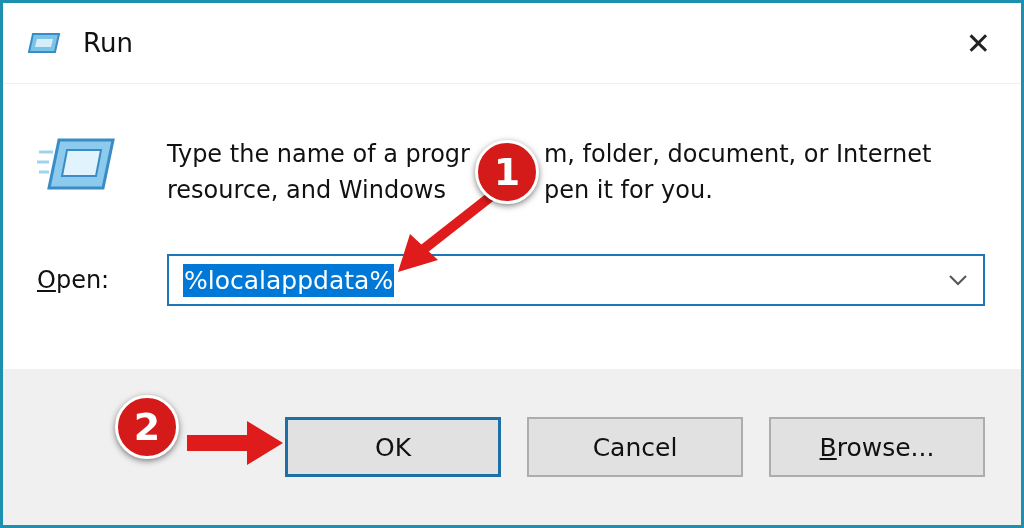  Describe the element at coordinates (978, 43) in the screenshot. I see `close-button: ✕` at that location.